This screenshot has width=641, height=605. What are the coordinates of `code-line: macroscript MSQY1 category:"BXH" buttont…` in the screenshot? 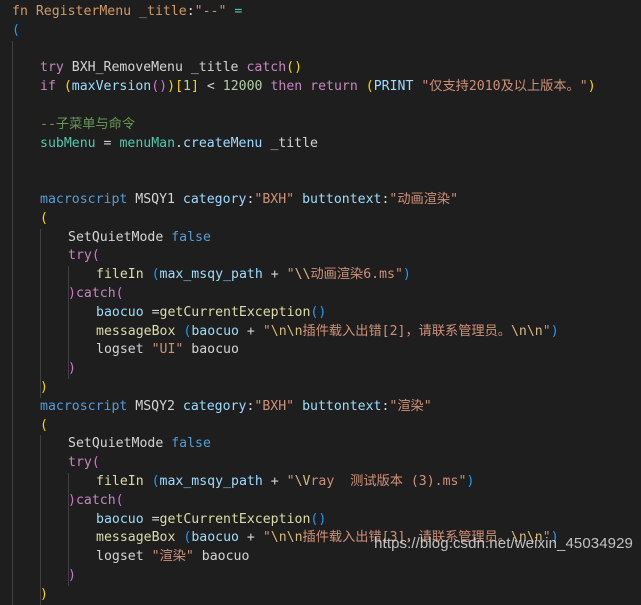 It's located at (320, 200).